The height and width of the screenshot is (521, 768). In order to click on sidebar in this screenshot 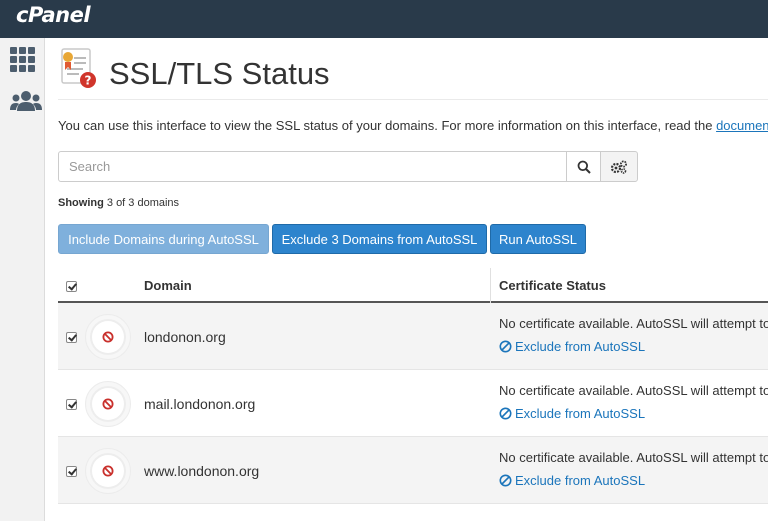, I will do `click(22, 279)`.